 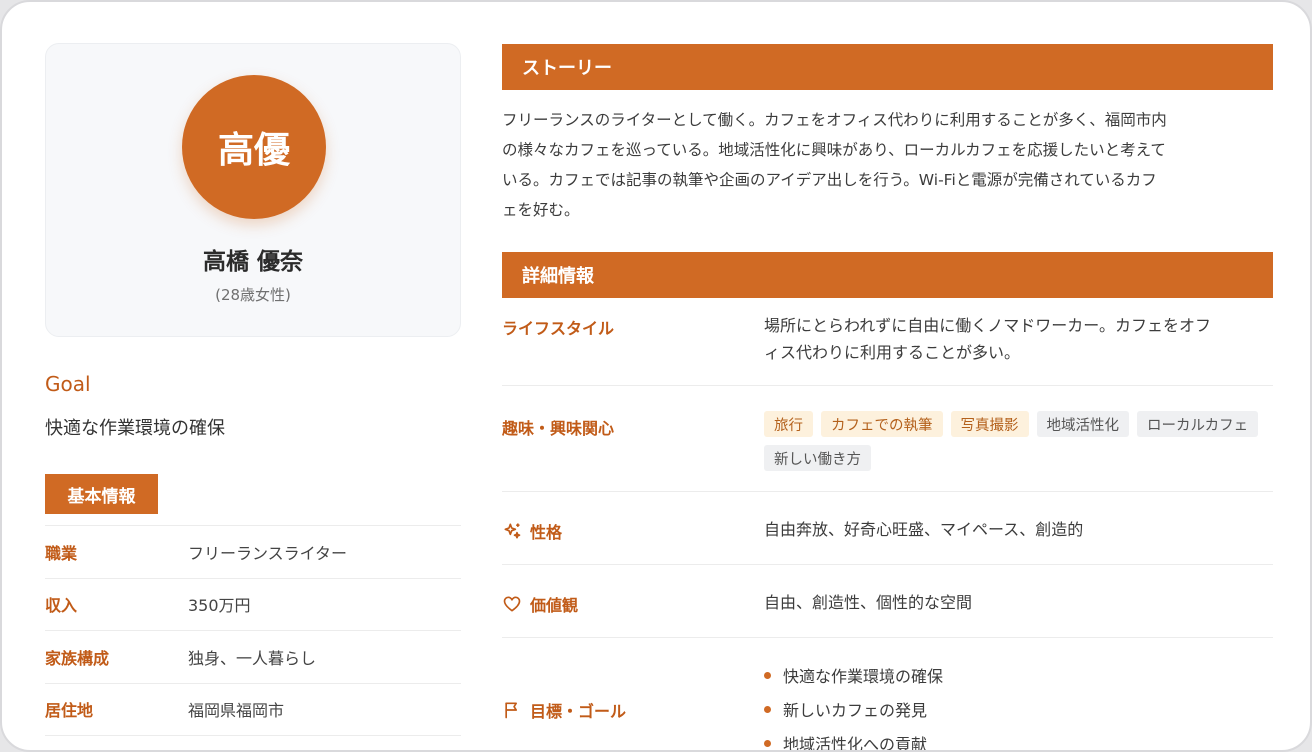 I want to click on basic-info-label: 収入, so click(x=61, y=606).